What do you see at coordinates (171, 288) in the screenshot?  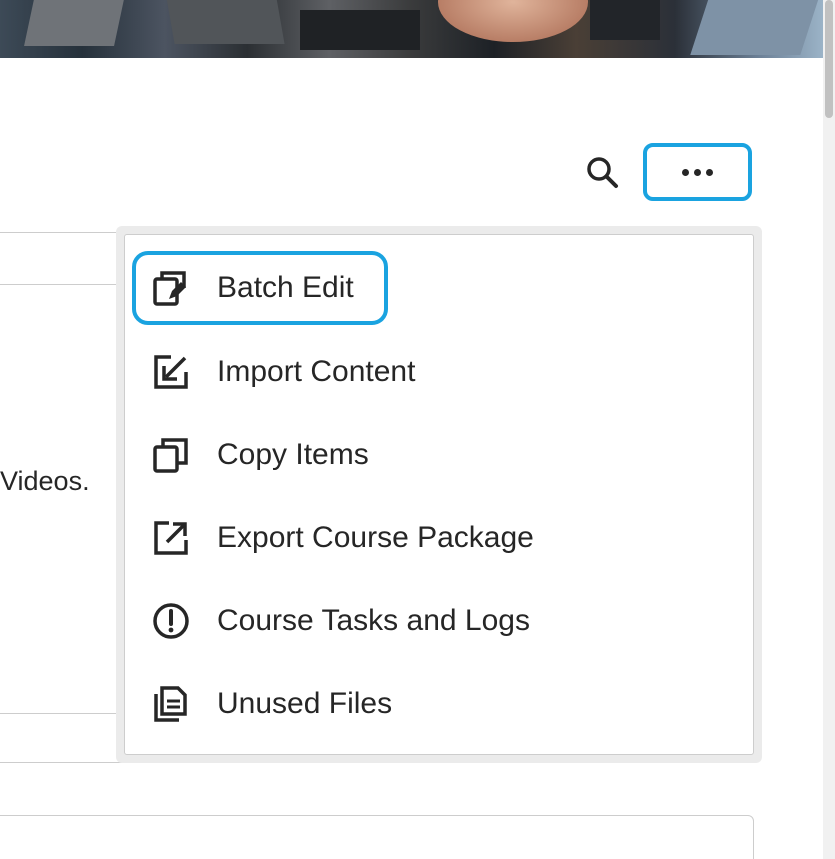 I see `batch-edit-icon` at bounding box center [171, 288].